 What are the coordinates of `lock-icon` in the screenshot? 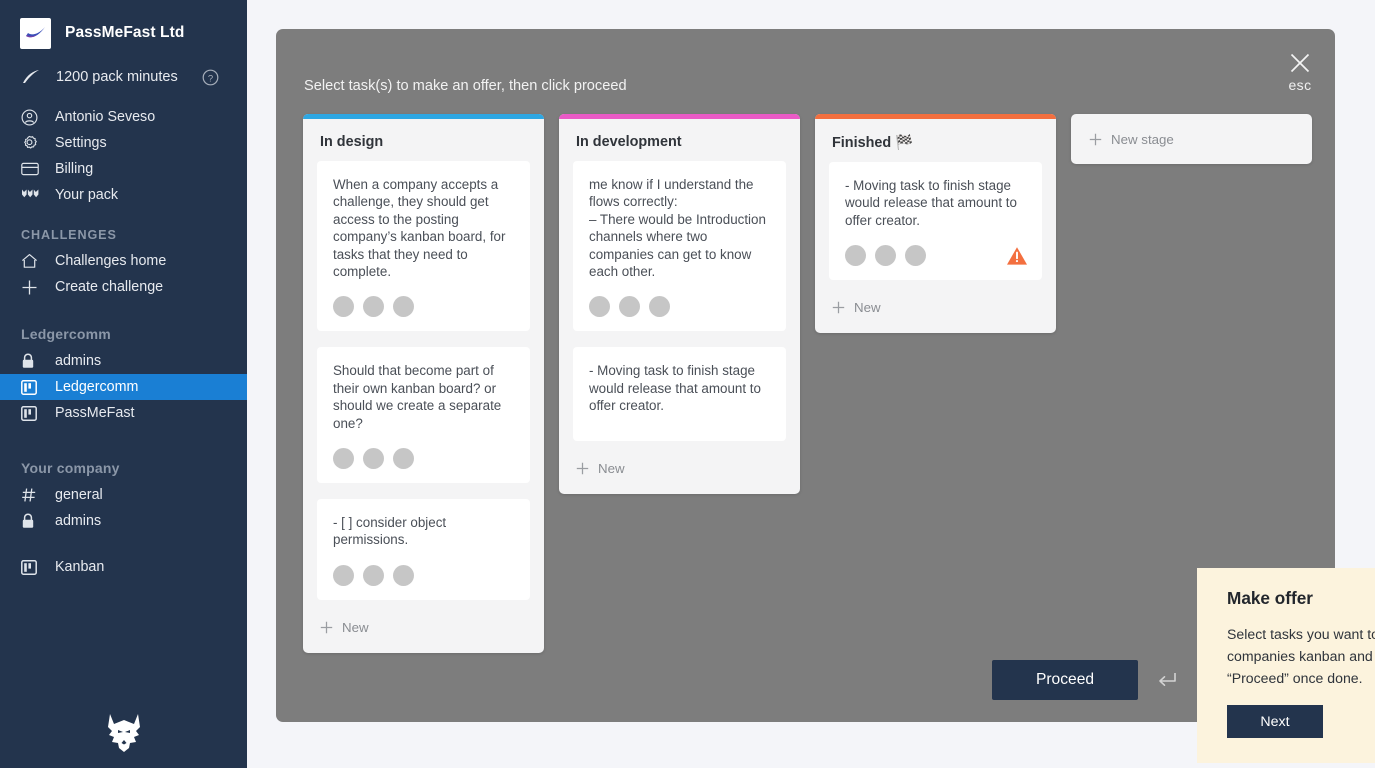 It's located at (31, 521).